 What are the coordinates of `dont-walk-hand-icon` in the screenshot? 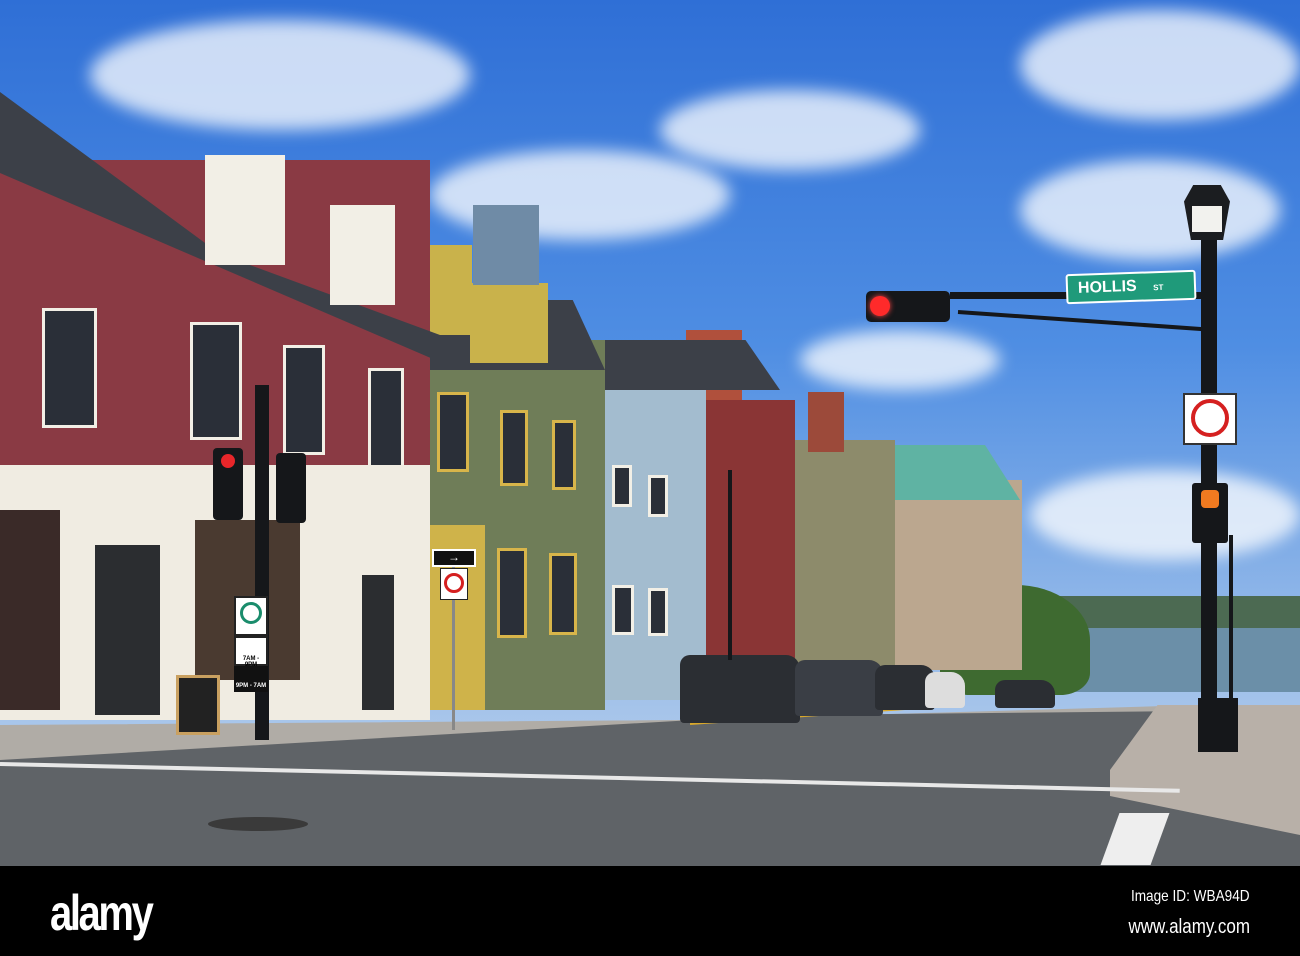 It's located at (1210, 499).